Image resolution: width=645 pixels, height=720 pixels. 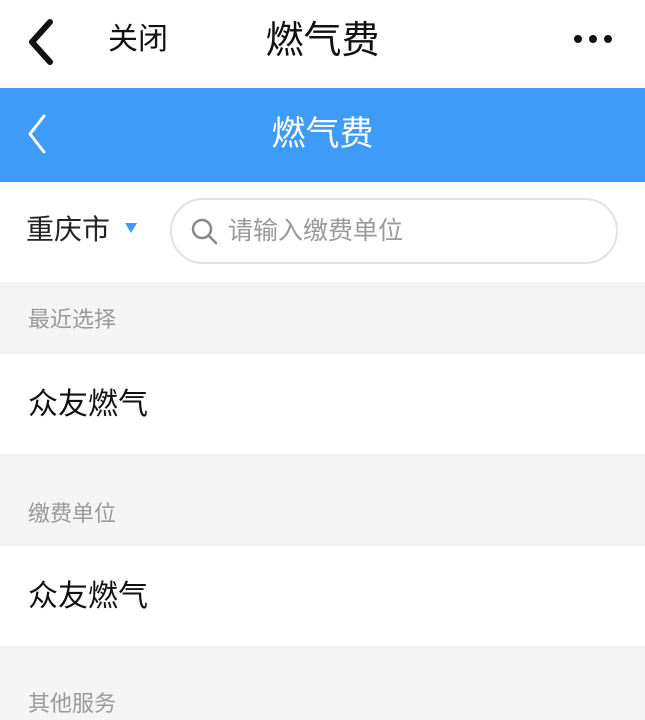 What do you see at coordinates (204, 231) in the screenshot?
I see `search-icon` at bounding box center [204, 231].